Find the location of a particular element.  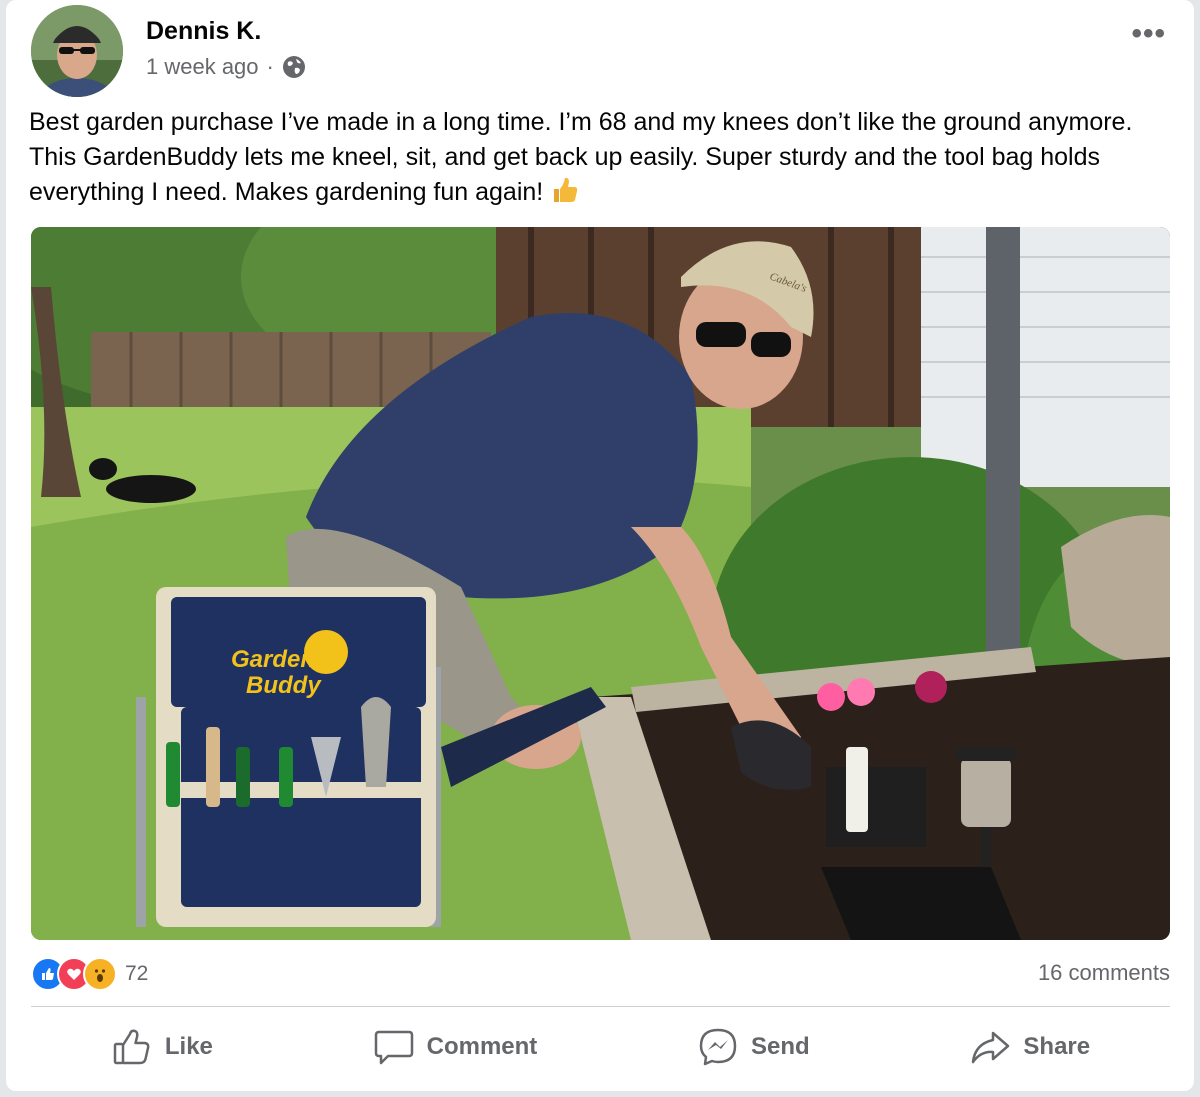

reaction-count: 72 is located at coordinates (136, 974).